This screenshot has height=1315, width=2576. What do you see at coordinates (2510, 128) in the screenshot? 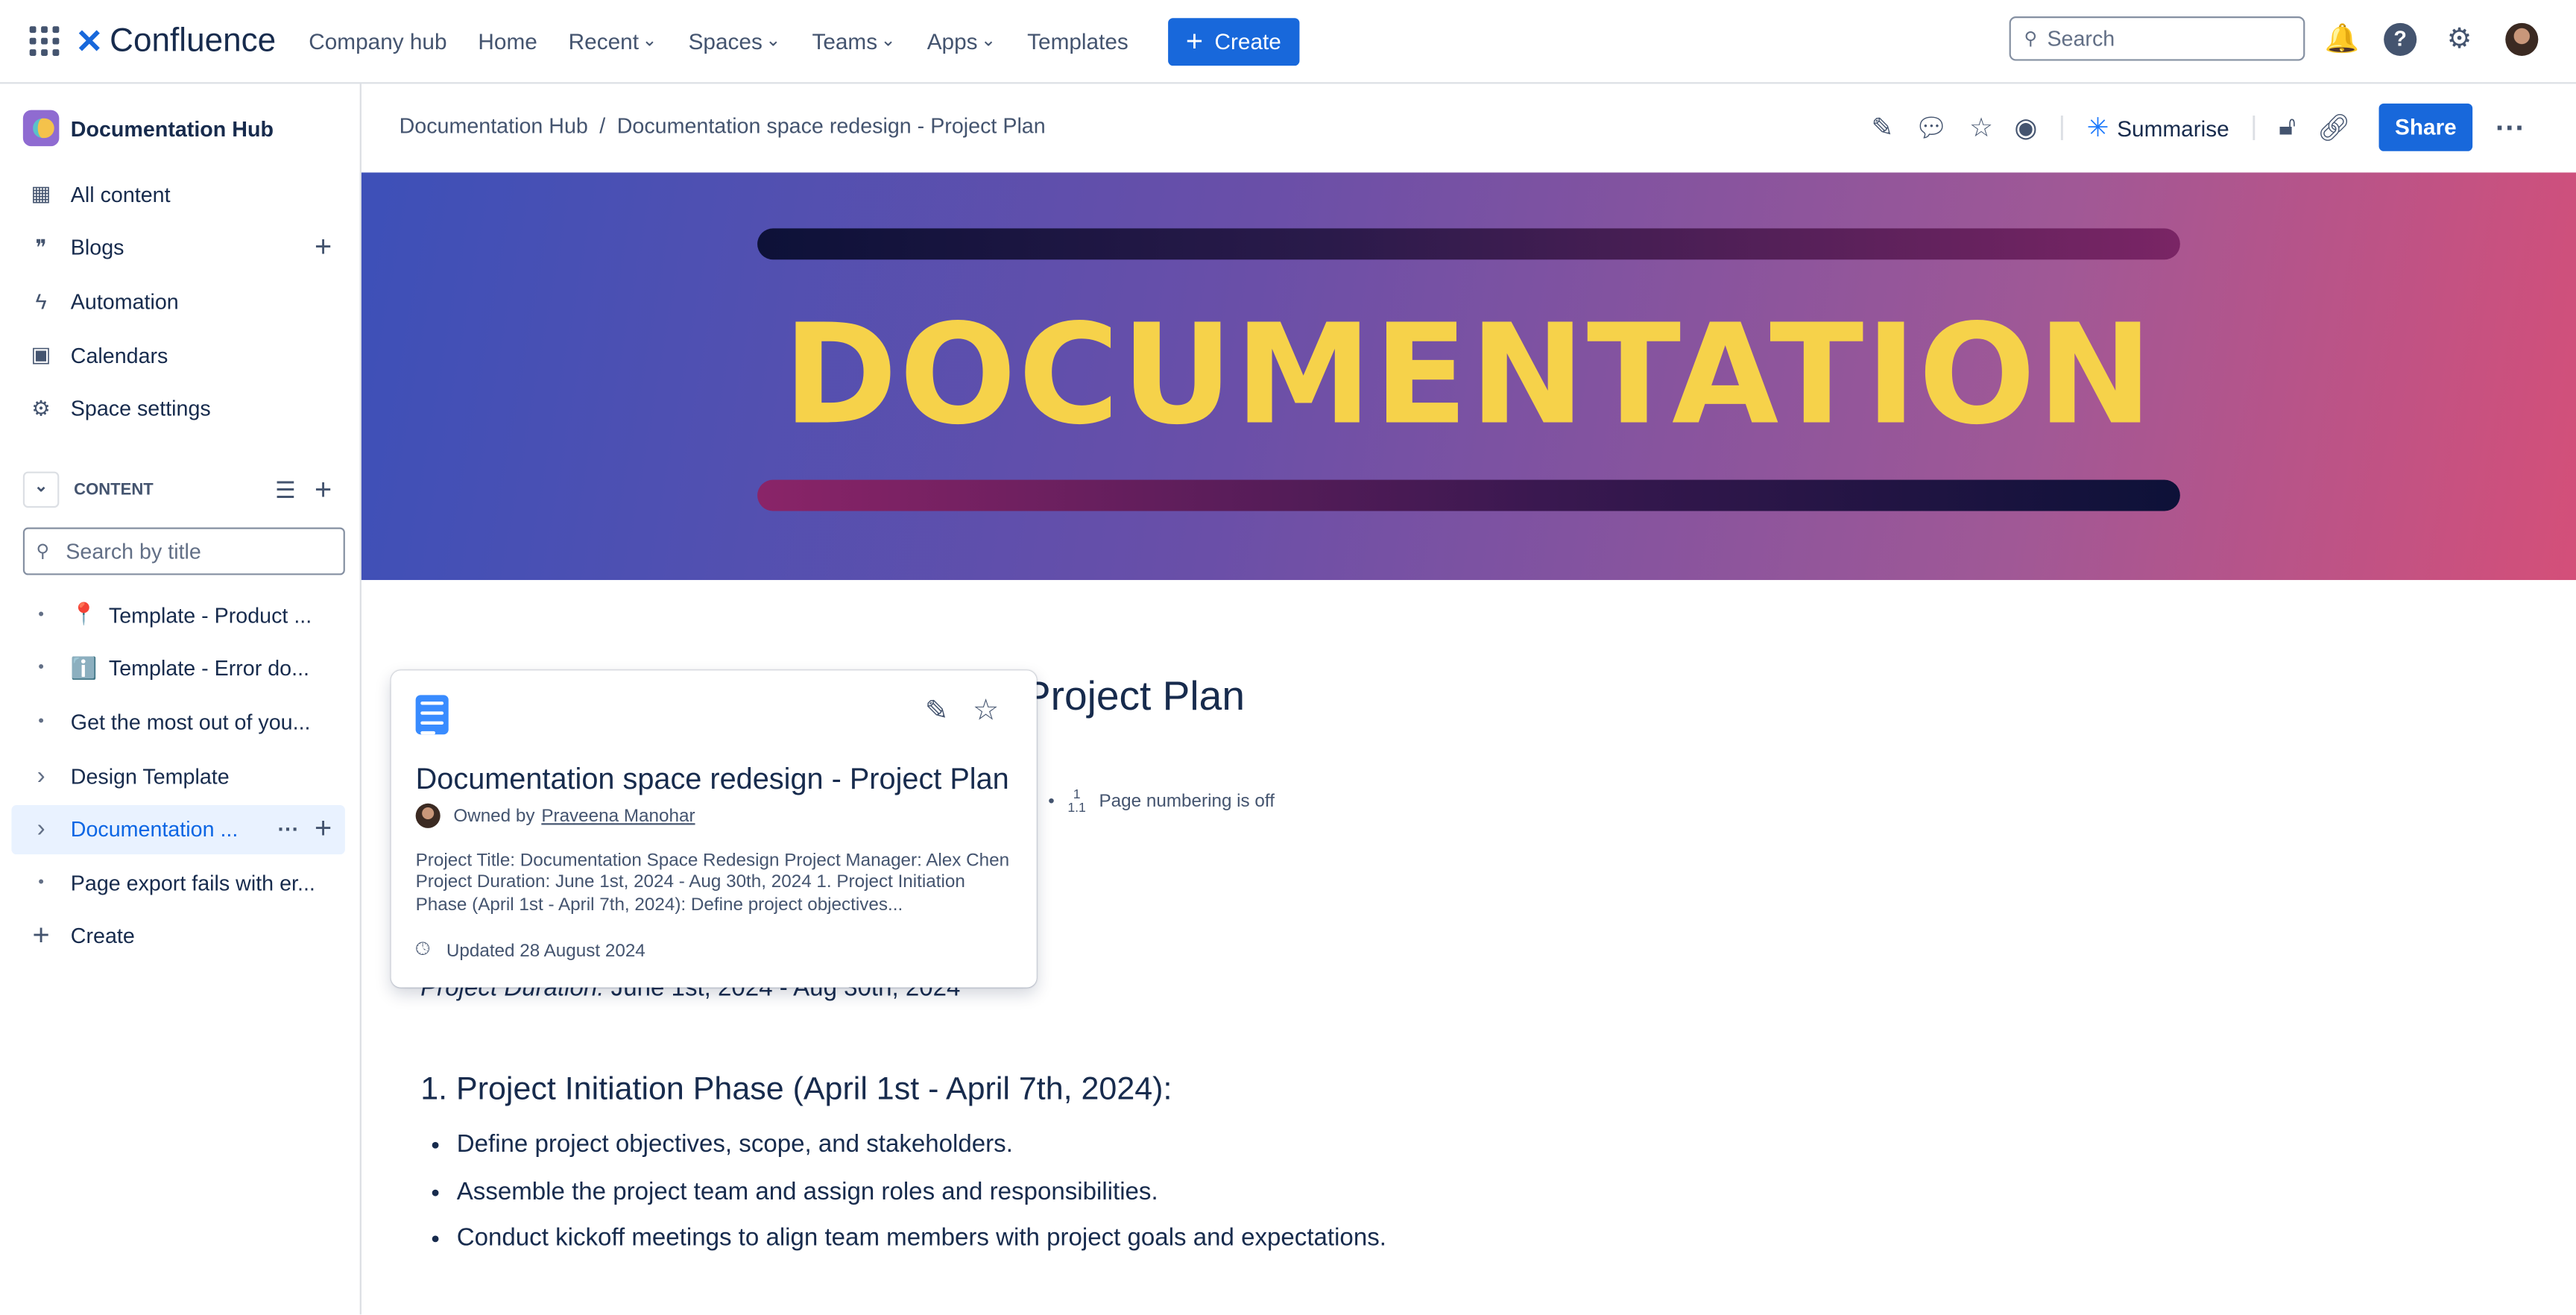
I see `more-actions-icon: ···` at bounding box center [2510, 128].